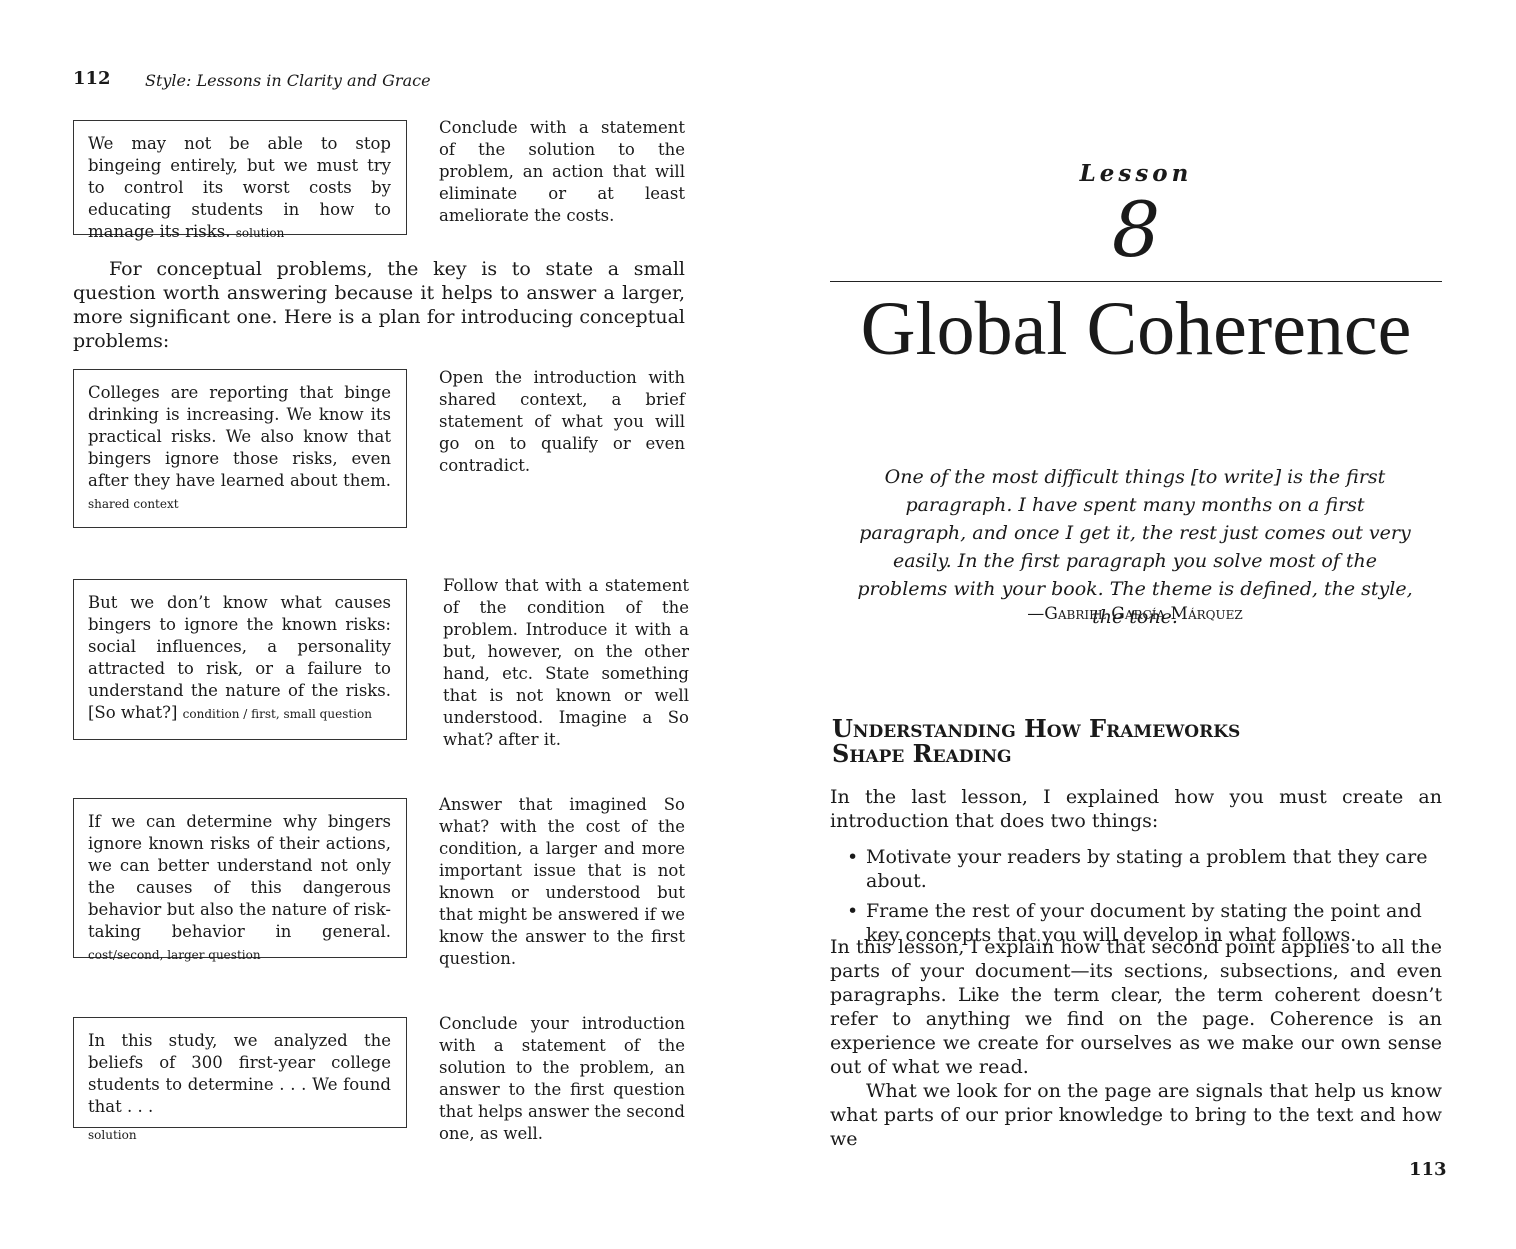 This screenshot has height=1249, width=1516. What do you see at coordinates (1036, 728) in the screenshot?
I see `section-heading-line: Understanding How Frameworks` at bounding box center [1036, 728].